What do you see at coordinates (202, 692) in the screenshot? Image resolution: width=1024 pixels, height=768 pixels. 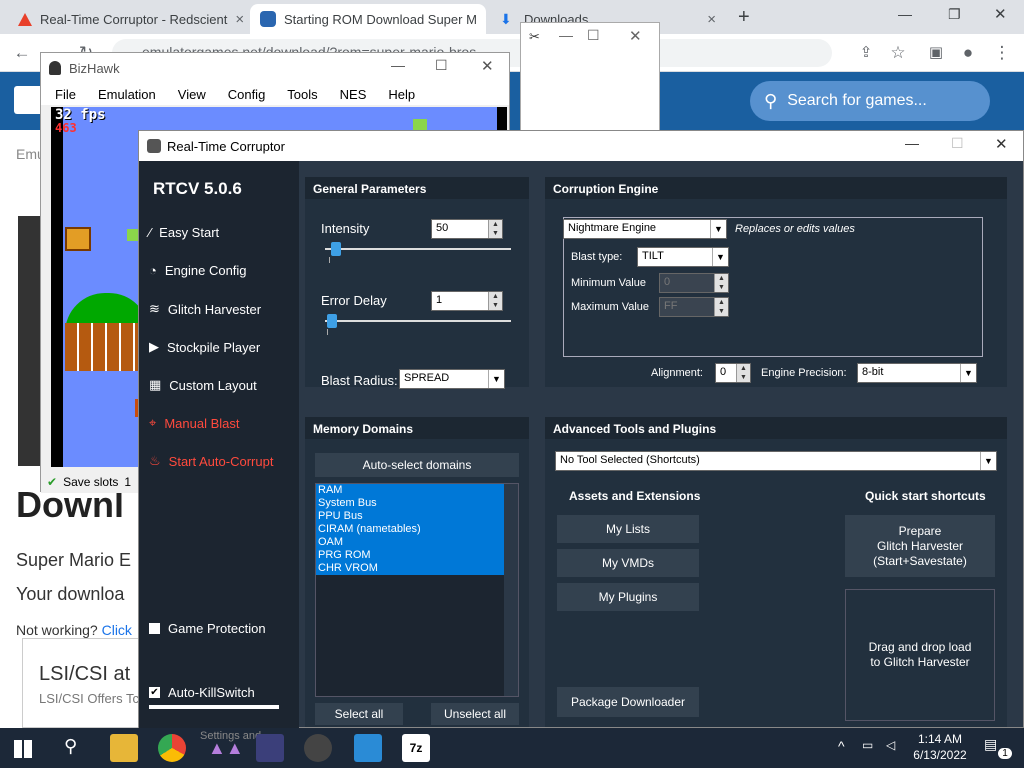 I see `auto-killswitch-checkbox: ✔ Auto-KillSwitch` at bounding box center [202, 692].